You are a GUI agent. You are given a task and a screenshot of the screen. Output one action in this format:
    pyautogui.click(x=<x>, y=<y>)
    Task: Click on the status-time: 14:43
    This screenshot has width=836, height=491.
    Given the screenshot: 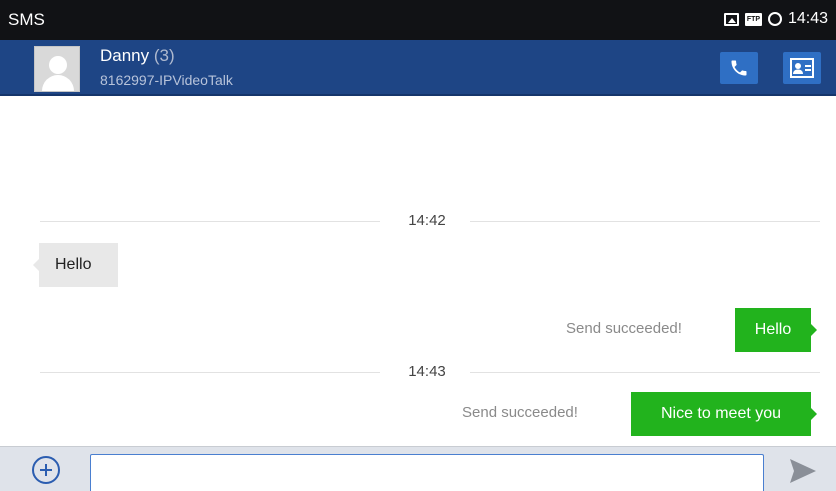 What is the action you would take?
    pyautogui.click(x=807, y=18)
    